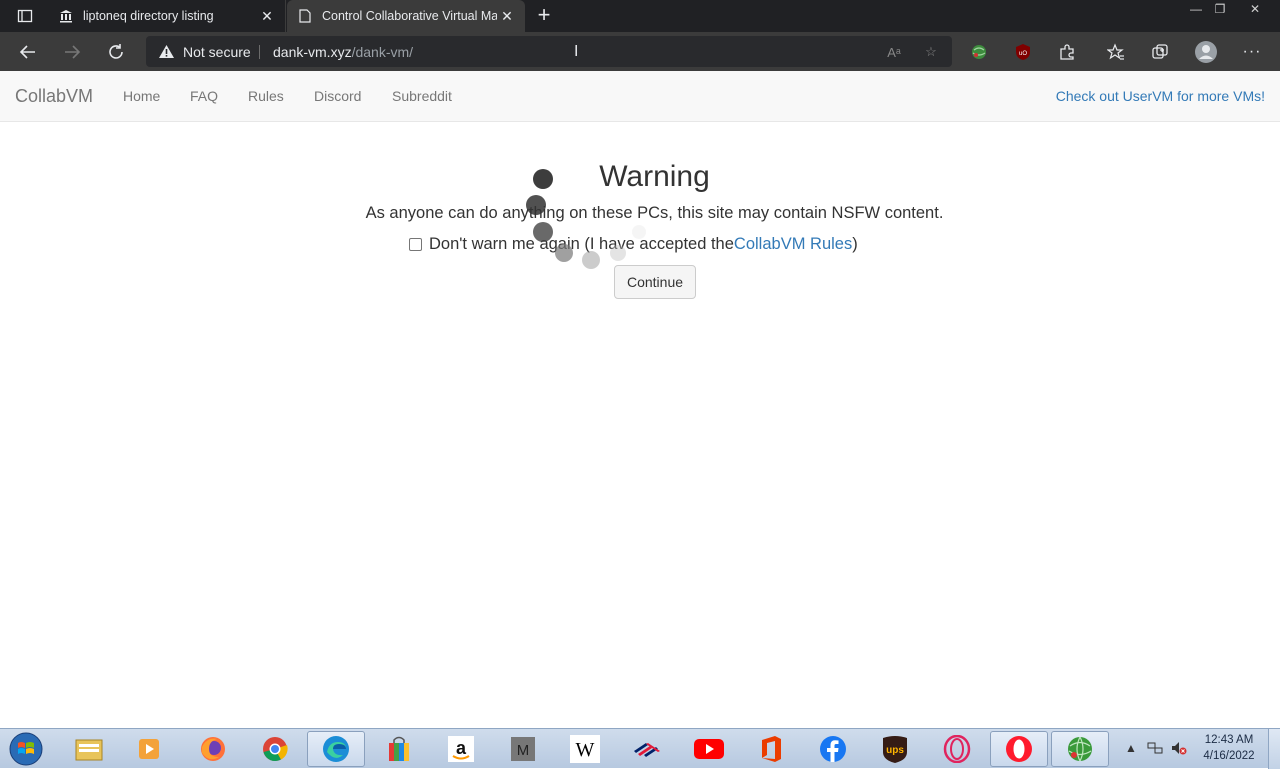 The width and height of the screenshot is (1280, 769). I want to click on more-dots-icon: ···, so click(1252, 51).